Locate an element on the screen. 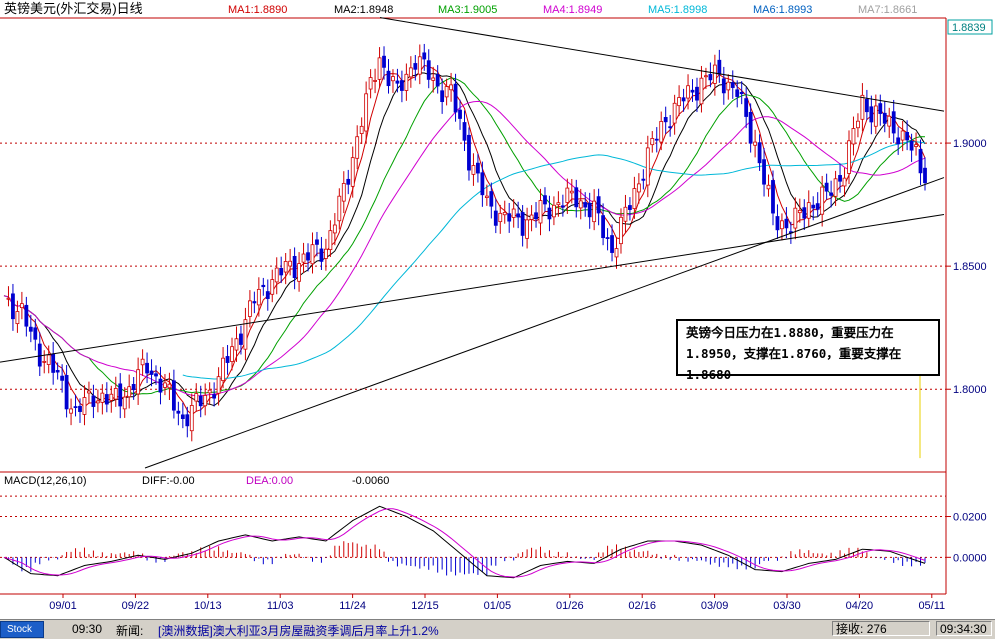 This screenshot has height=639, width=995. ma-legend-item: MA3:1.9005 is located at coordinates (467, 10).